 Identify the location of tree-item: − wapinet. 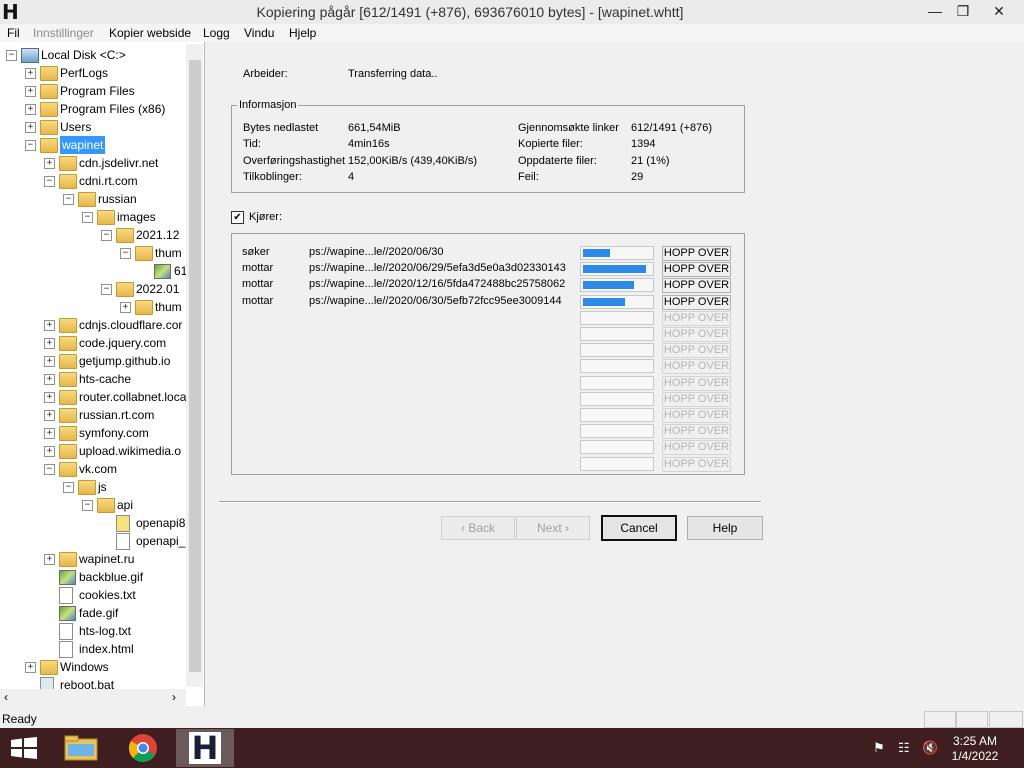
(93, 145).